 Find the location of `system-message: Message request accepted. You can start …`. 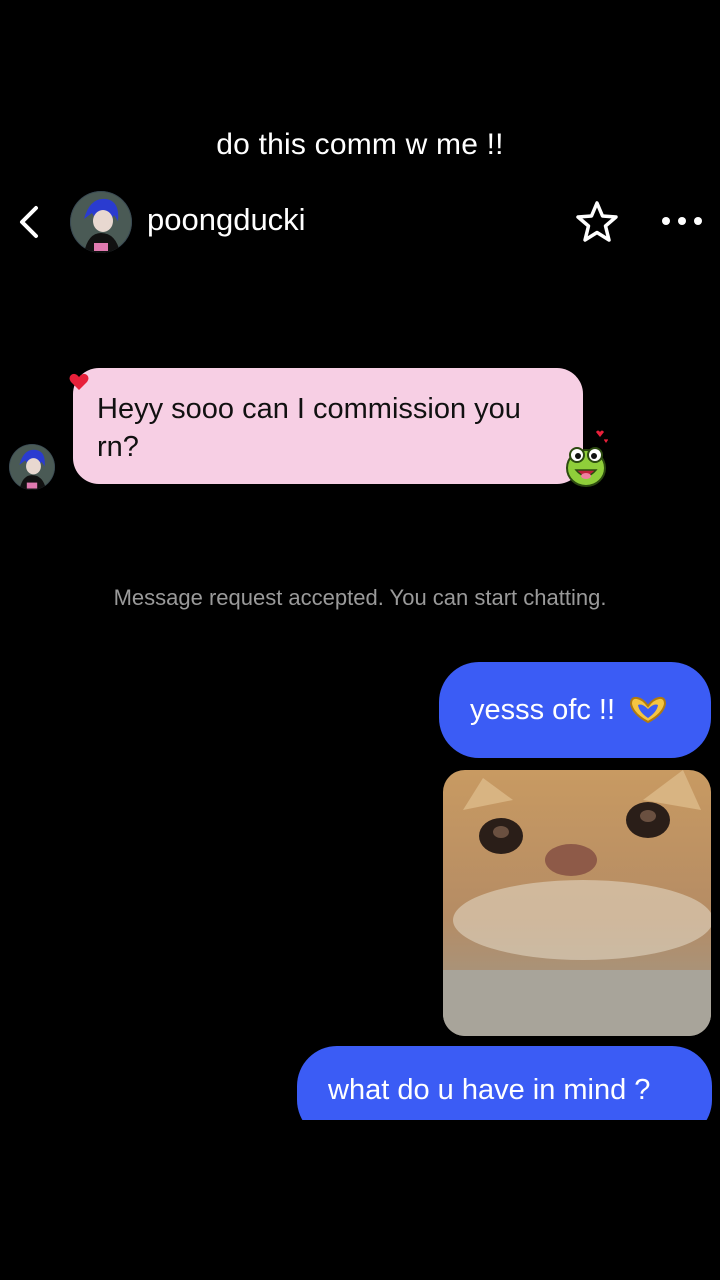

system-message: Message request accepted. You can start … is located at coordinates (360, 597).